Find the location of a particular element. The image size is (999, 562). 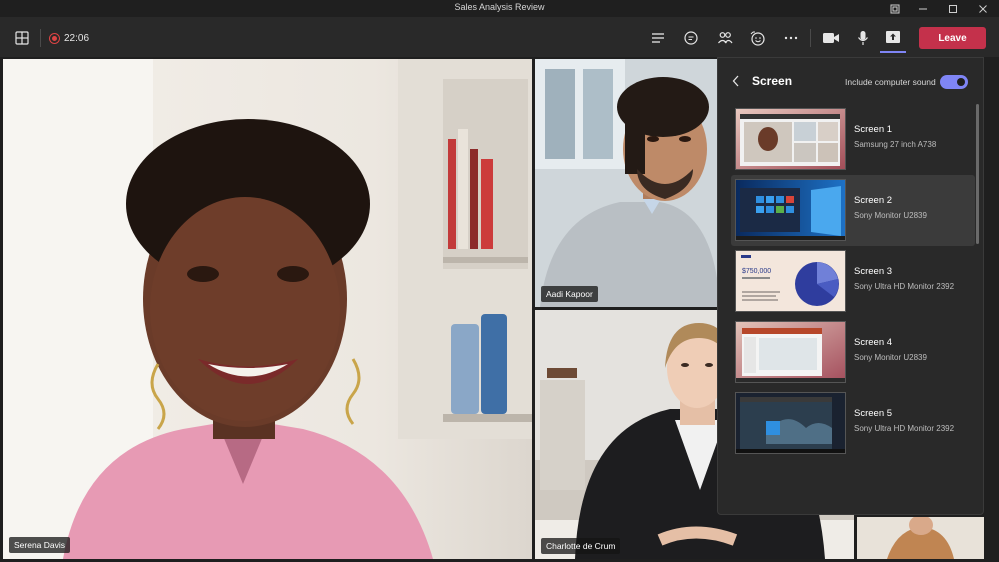

screen-name: Screen 2 is located at coordinates (873, 200).